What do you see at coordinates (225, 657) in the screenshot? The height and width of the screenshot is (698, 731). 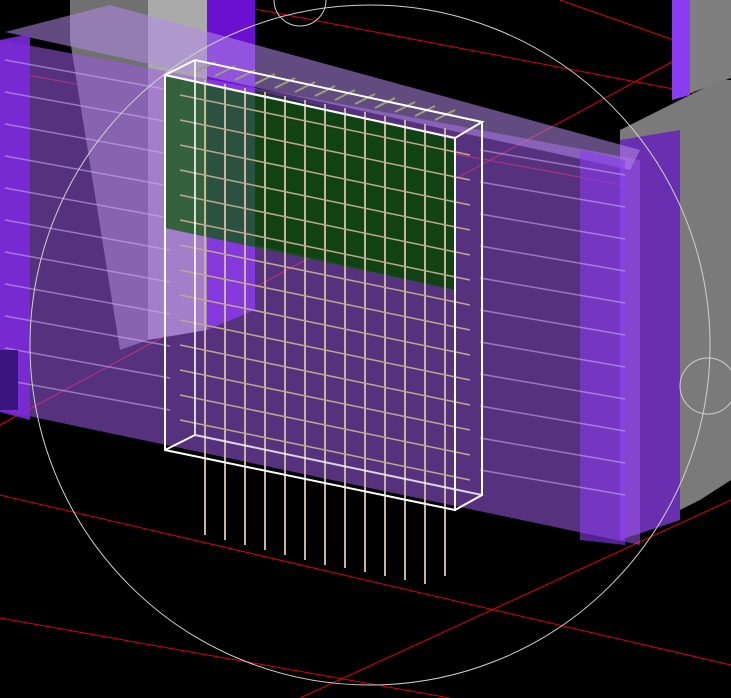 I see `grid-line` at bounding box center [225, 657].